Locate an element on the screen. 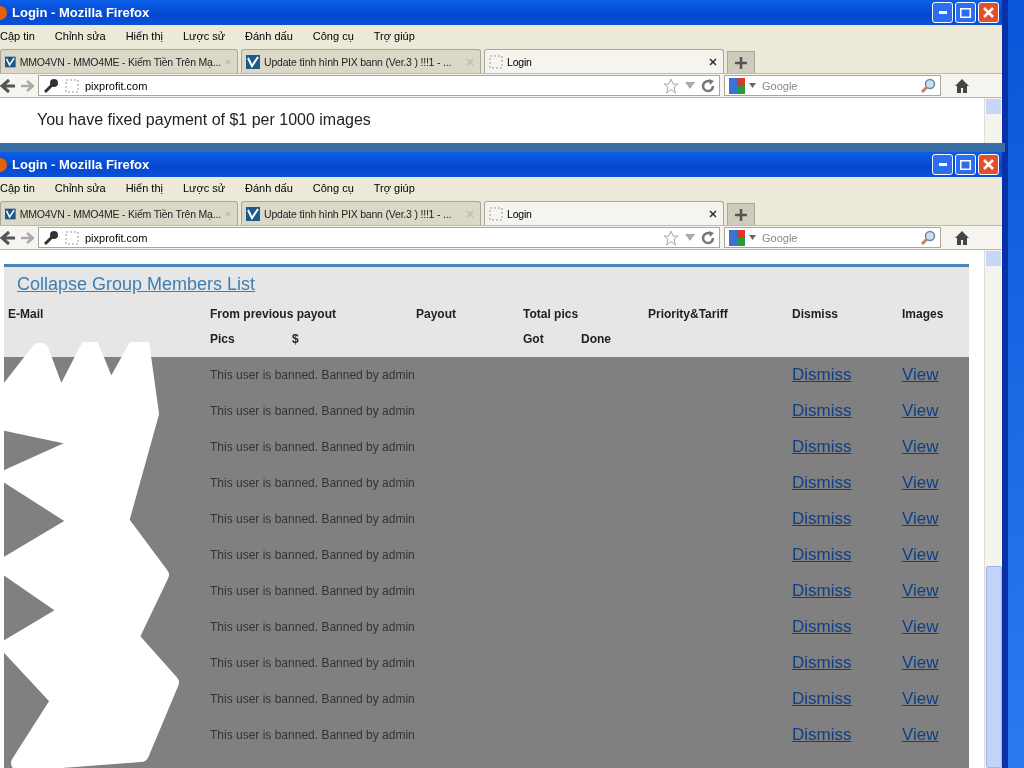 The height and width of the screenshot is (768, 1024). key-icon is located at coordinates (51, 85).